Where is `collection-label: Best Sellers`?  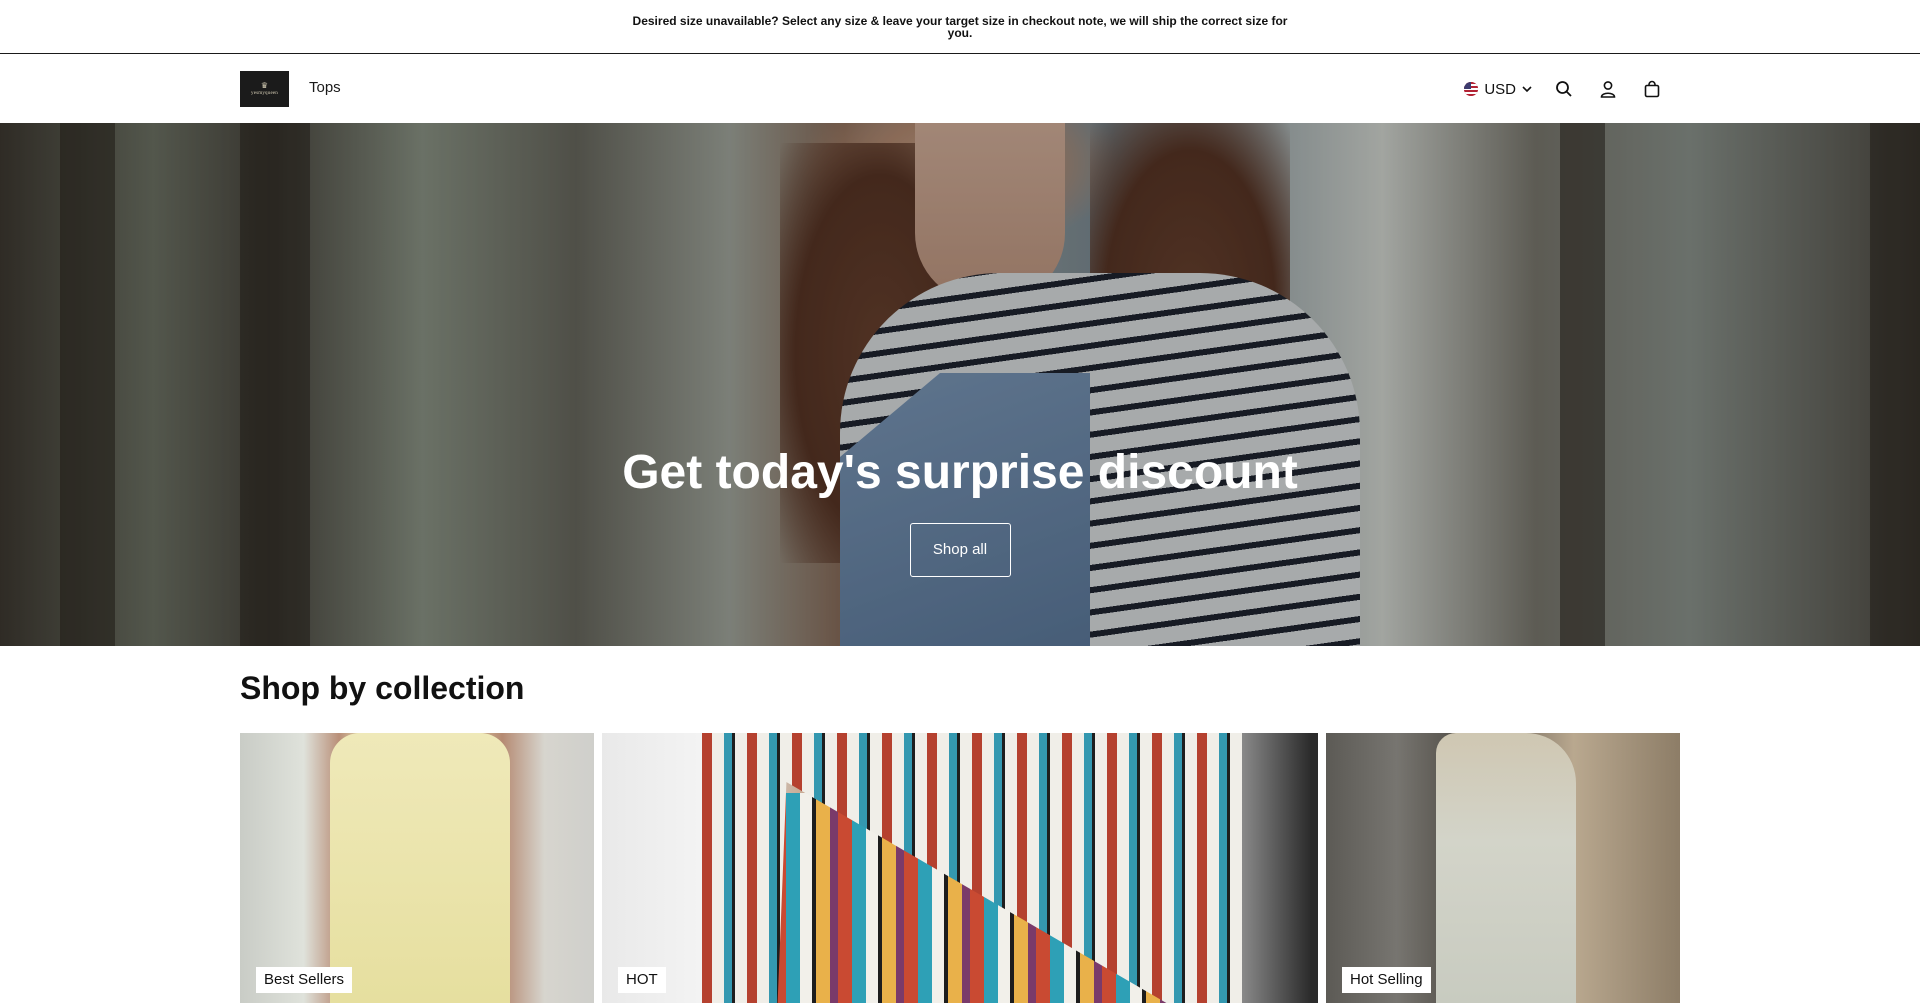
collection-label: Best Sellers is located at coordinates (304, 980).